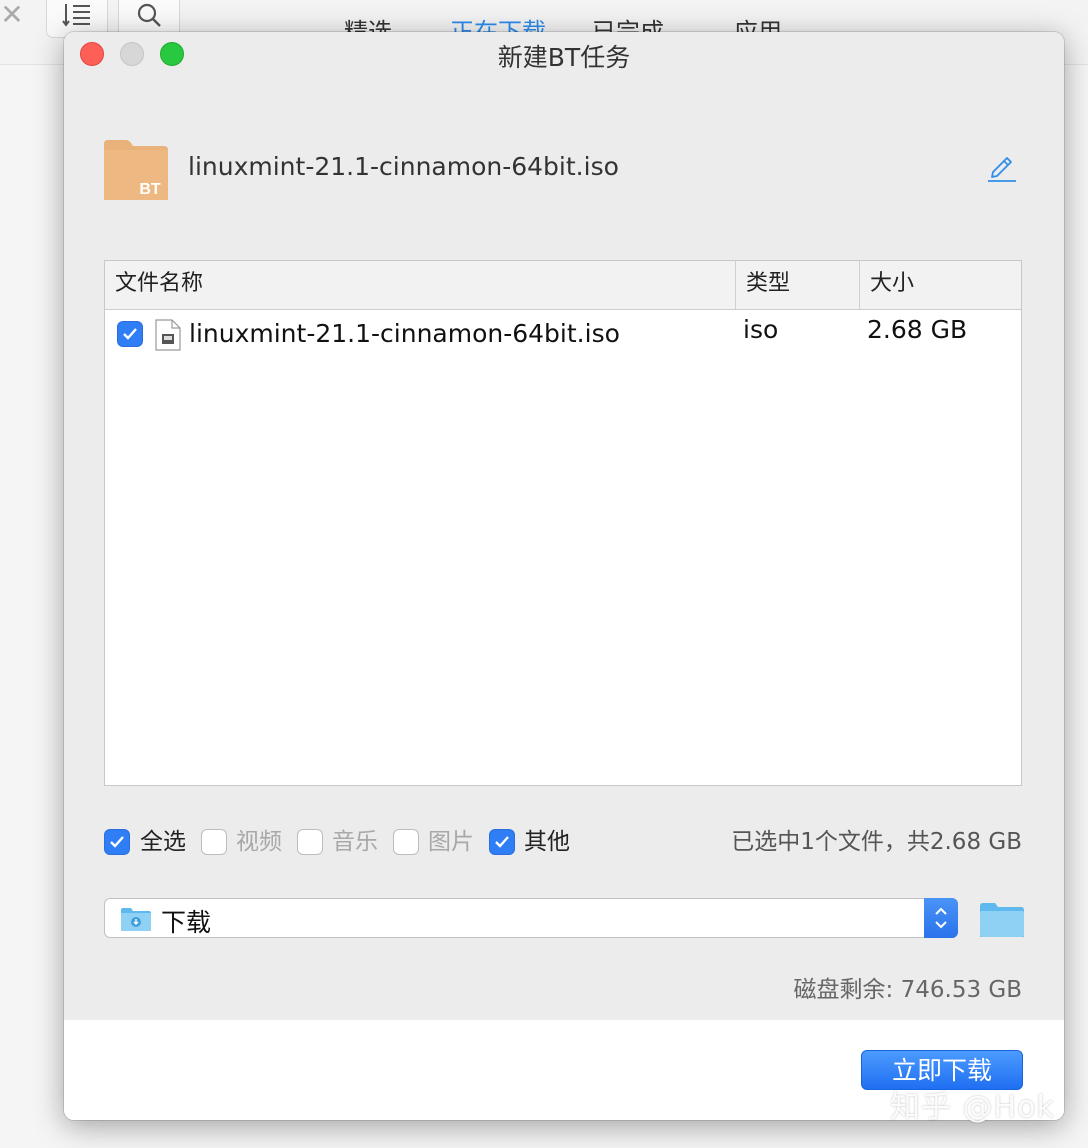  Describe the element at coordinates (531, 918) in the screenshot. I see `save-path-select: 下载` at that location.